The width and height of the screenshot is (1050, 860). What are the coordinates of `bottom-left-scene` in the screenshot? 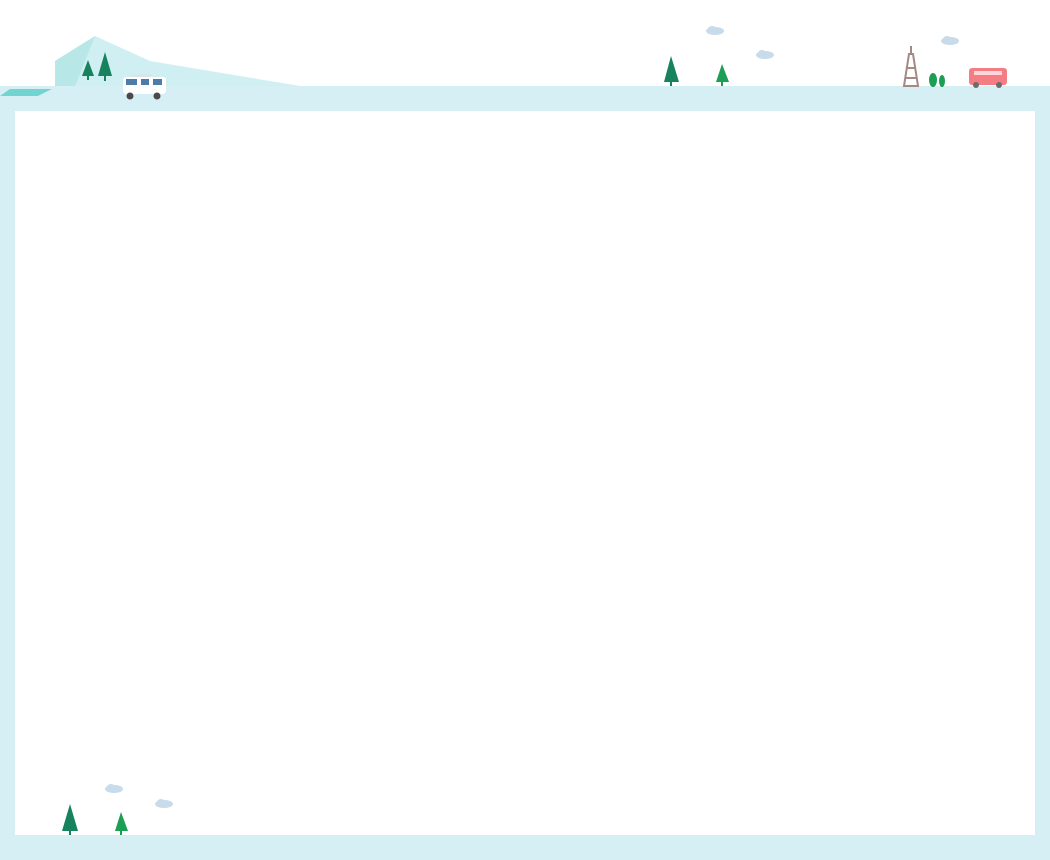 It's located at (125, 810).